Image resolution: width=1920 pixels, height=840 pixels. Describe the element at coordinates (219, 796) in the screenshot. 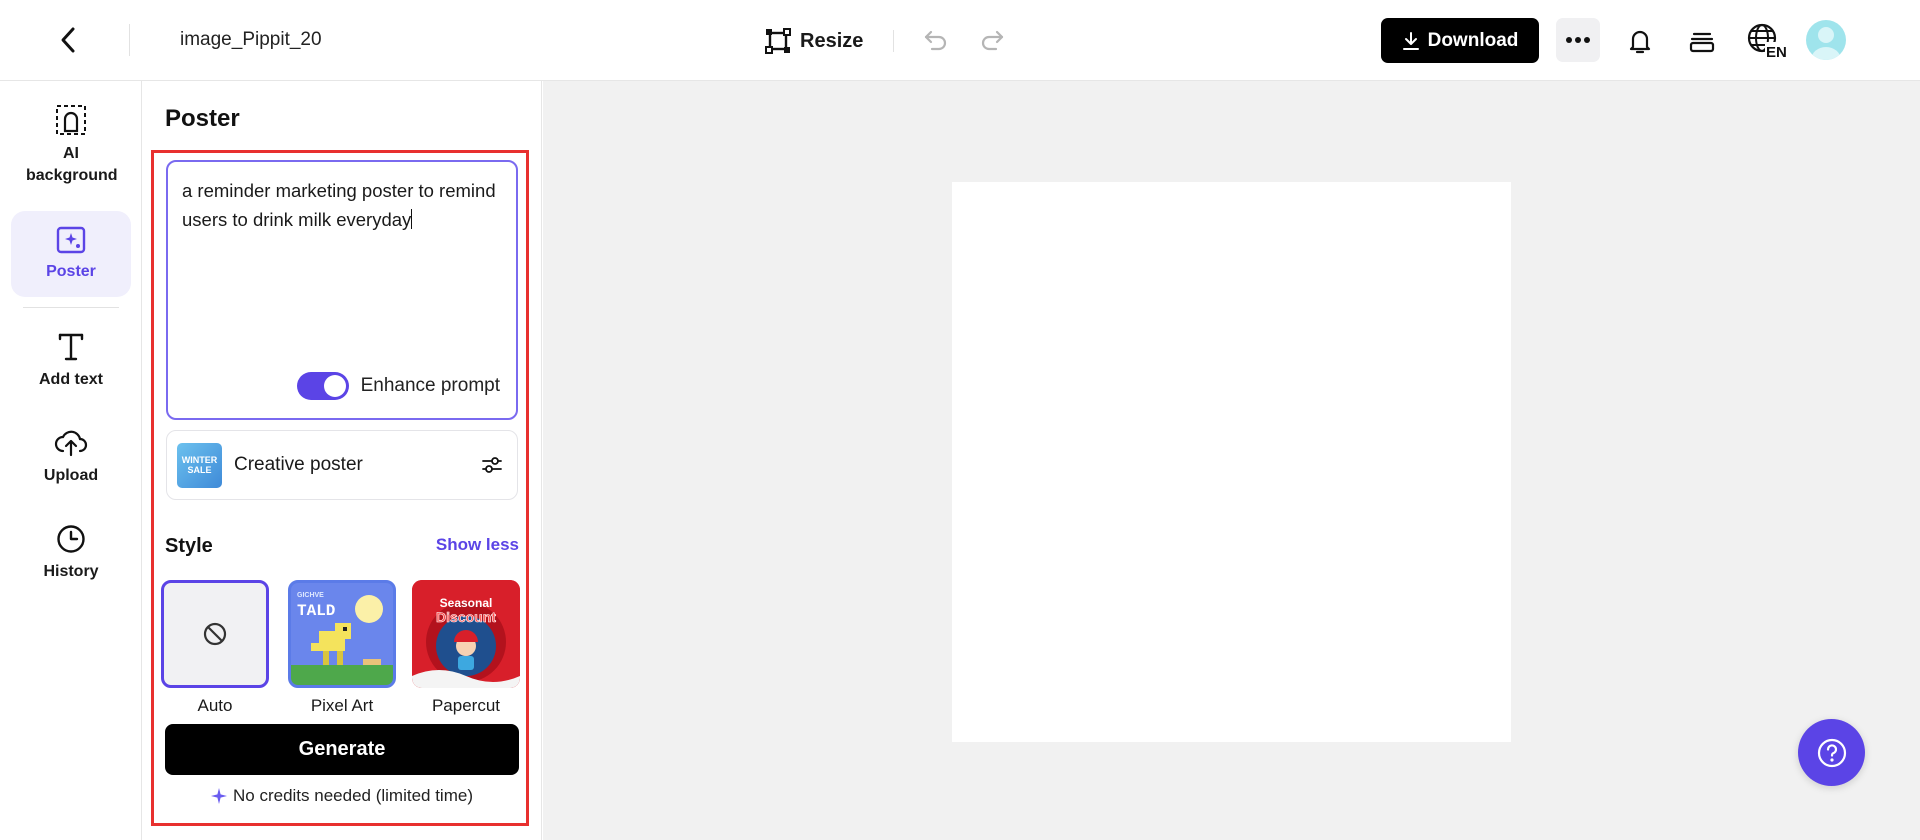

I see `sparkle-icon` at that location.